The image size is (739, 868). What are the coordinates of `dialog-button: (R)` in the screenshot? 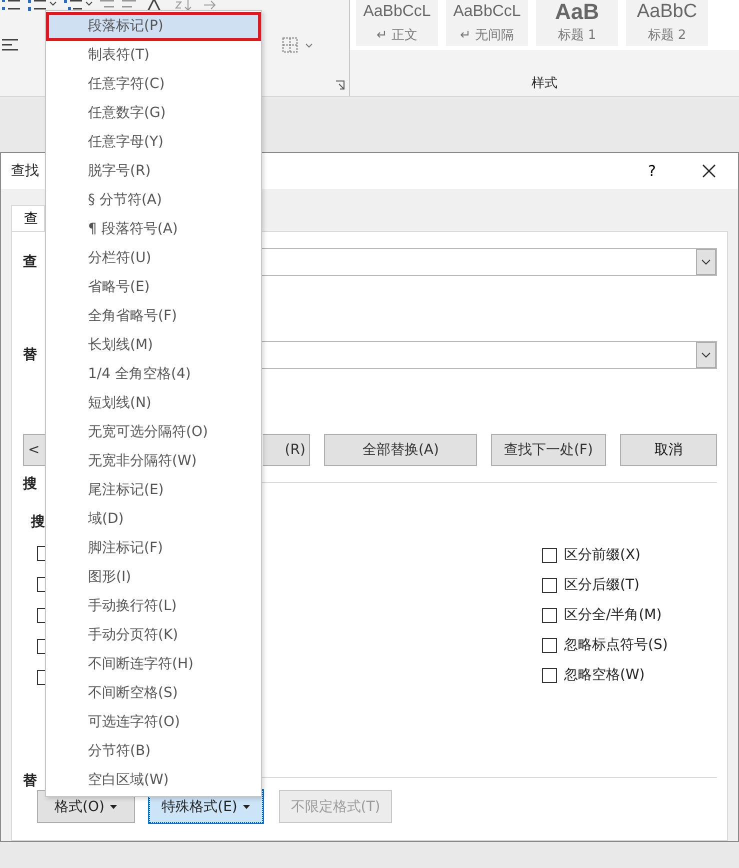 It's located at (286, 450).